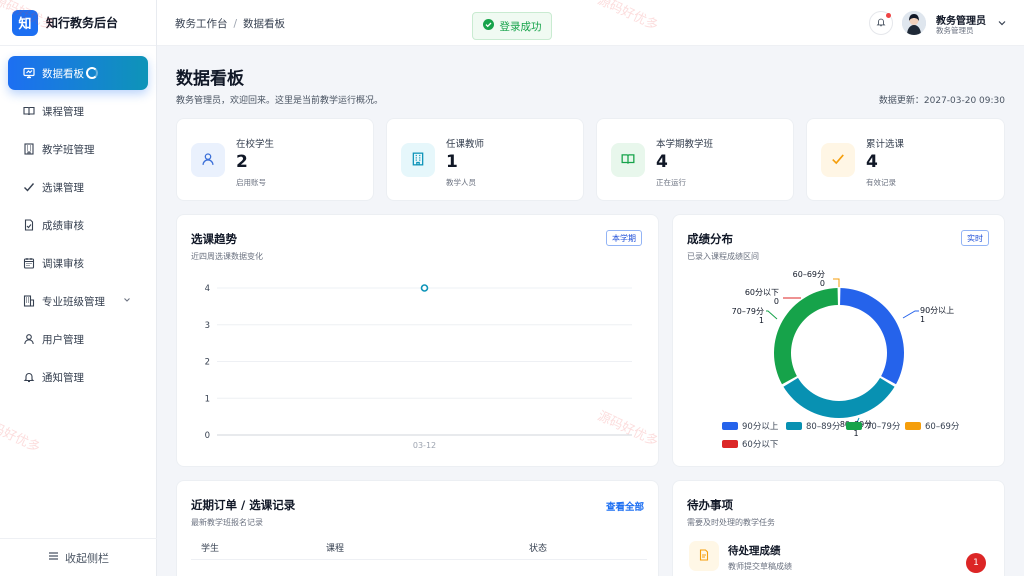  Describe the element at coordinates (762, 292) in the screenshot. I see `callout-category: 60分以下` at that location.